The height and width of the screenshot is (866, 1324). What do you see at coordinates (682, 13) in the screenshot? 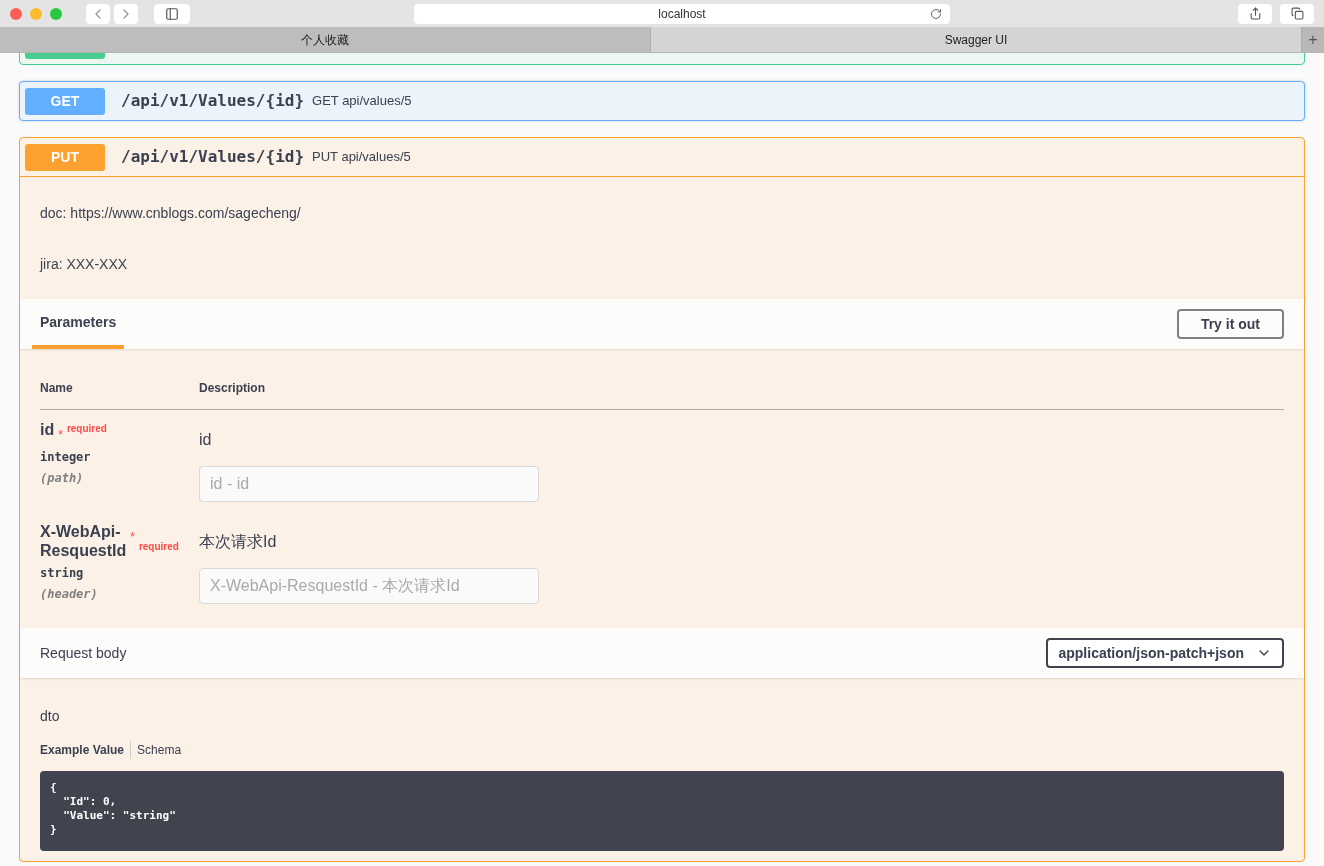
I see `address-bar: localhost` at bounding box center [682, 13].